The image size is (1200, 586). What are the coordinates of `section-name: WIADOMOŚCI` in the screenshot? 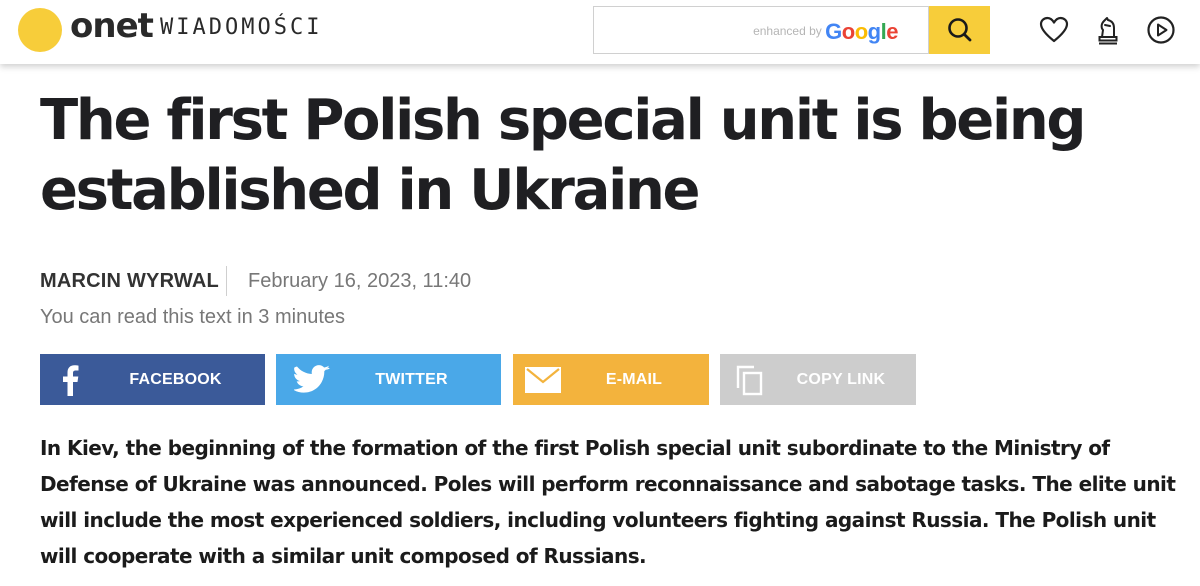 It's located at (241, 28).